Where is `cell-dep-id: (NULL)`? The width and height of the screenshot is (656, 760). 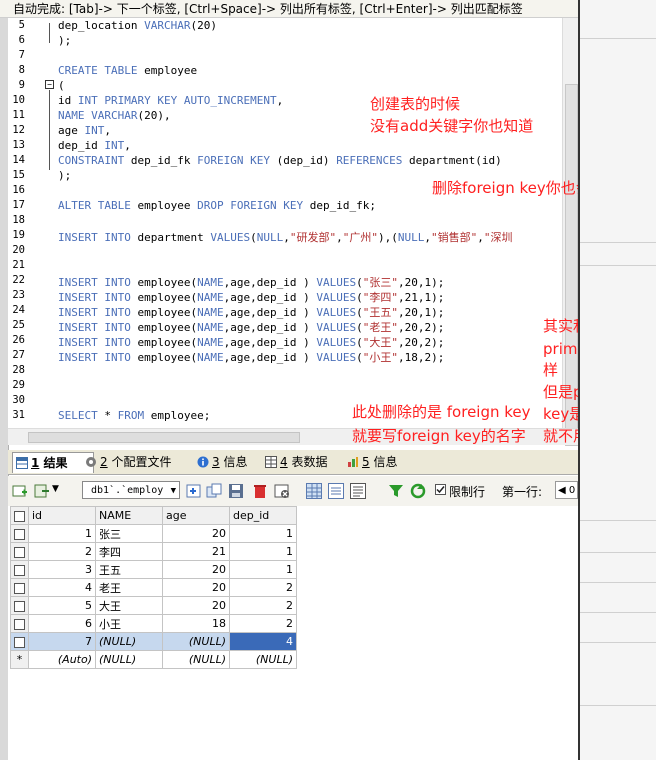 cell-dep-id: (NULL) is located at coordinates (263, 659).